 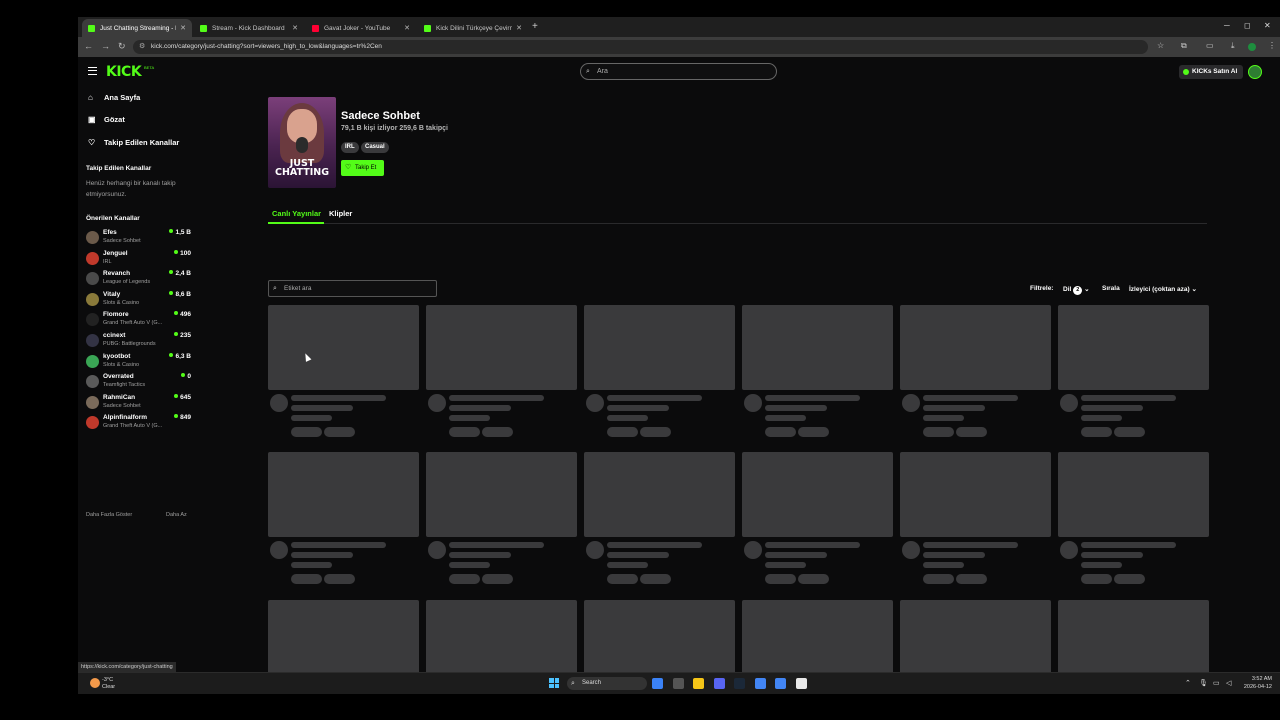 What do you see at coordinates (1258, 687) in the screenshot?
I see `taskbar-date: 2026-04-12` at bounding box center [1258, 687].